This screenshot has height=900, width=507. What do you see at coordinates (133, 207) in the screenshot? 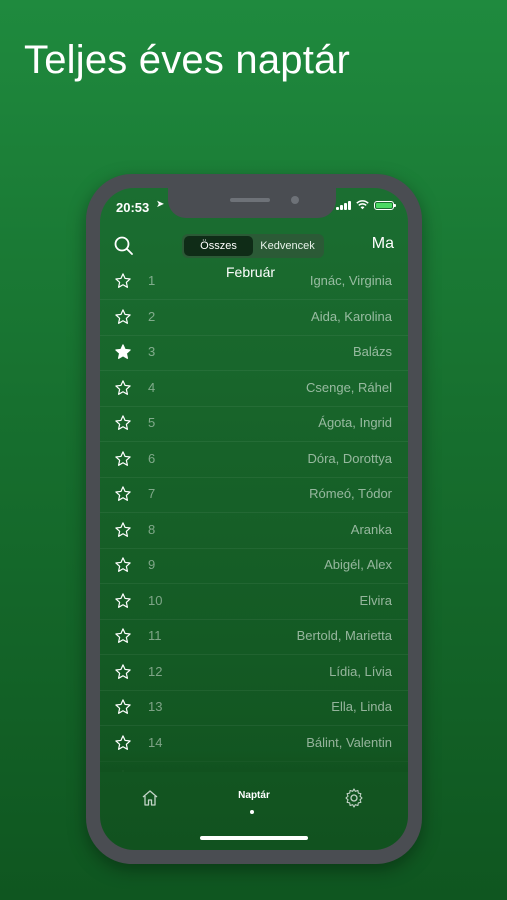
I see `status-time: 20:53` at bounding box center [133, 207].